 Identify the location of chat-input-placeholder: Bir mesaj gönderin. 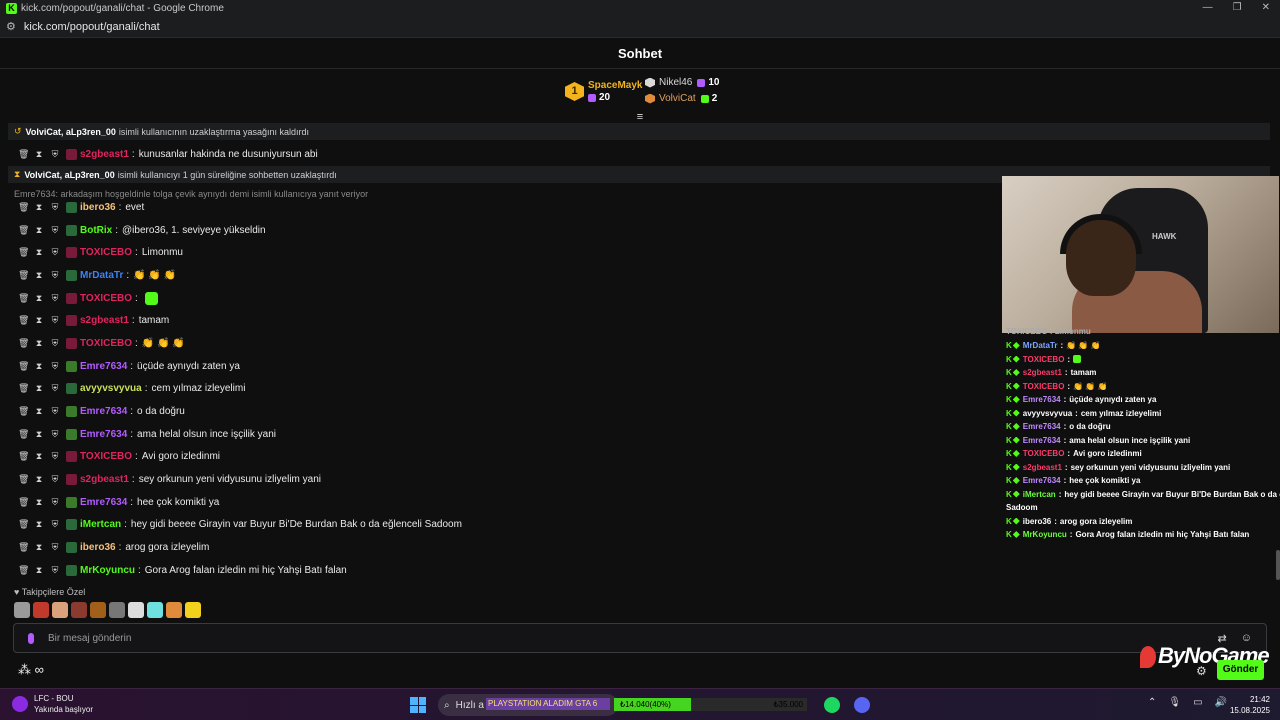
(89, 638).